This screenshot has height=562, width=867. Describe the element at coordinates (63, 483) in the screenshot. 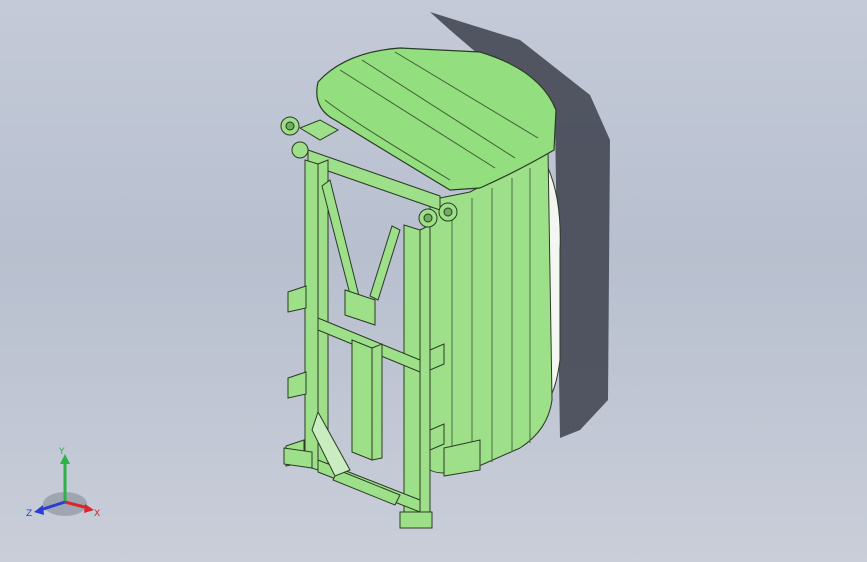

I see `axis-triad: Y X Z` at that location.